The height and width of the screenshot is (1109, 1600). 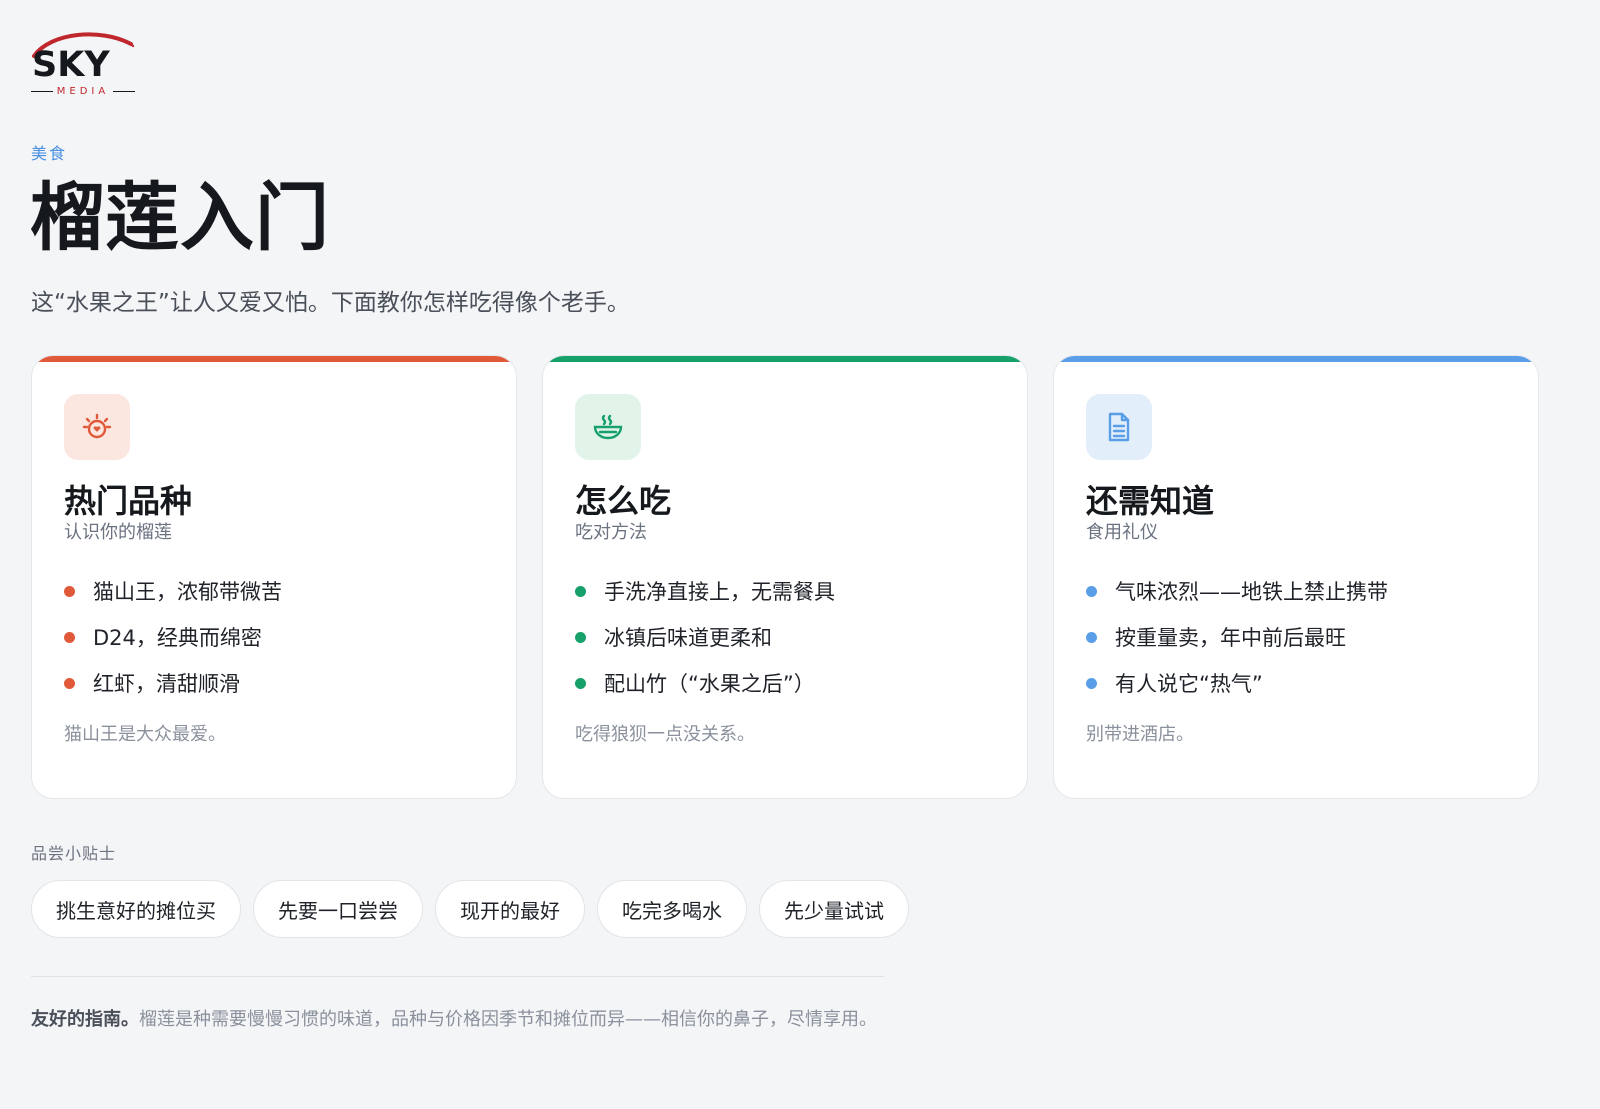 What do you see at coordinates (49, 153) in the screenshot?
I see `category-label: 美食` at bounding box center [49, 153].